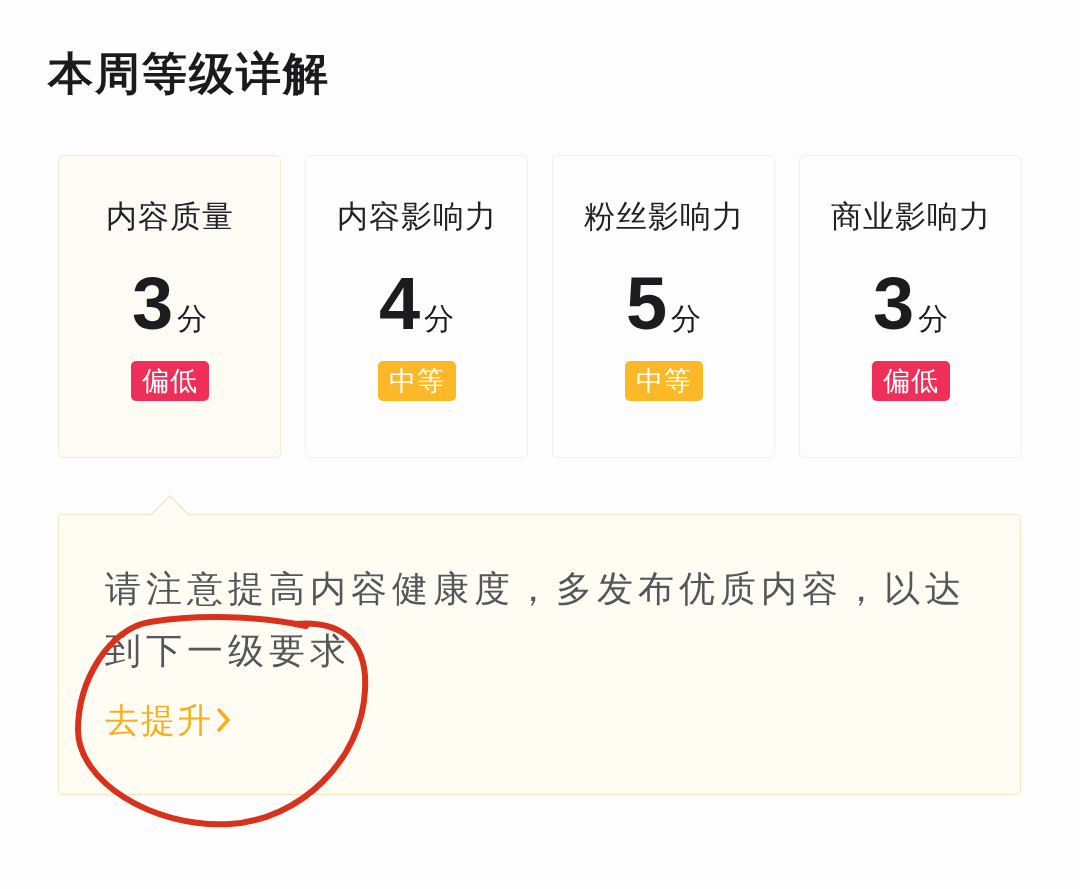  Describe the element at coordinates (224, 720) in the screenshot. I see `chevron-right-icon` at that location.